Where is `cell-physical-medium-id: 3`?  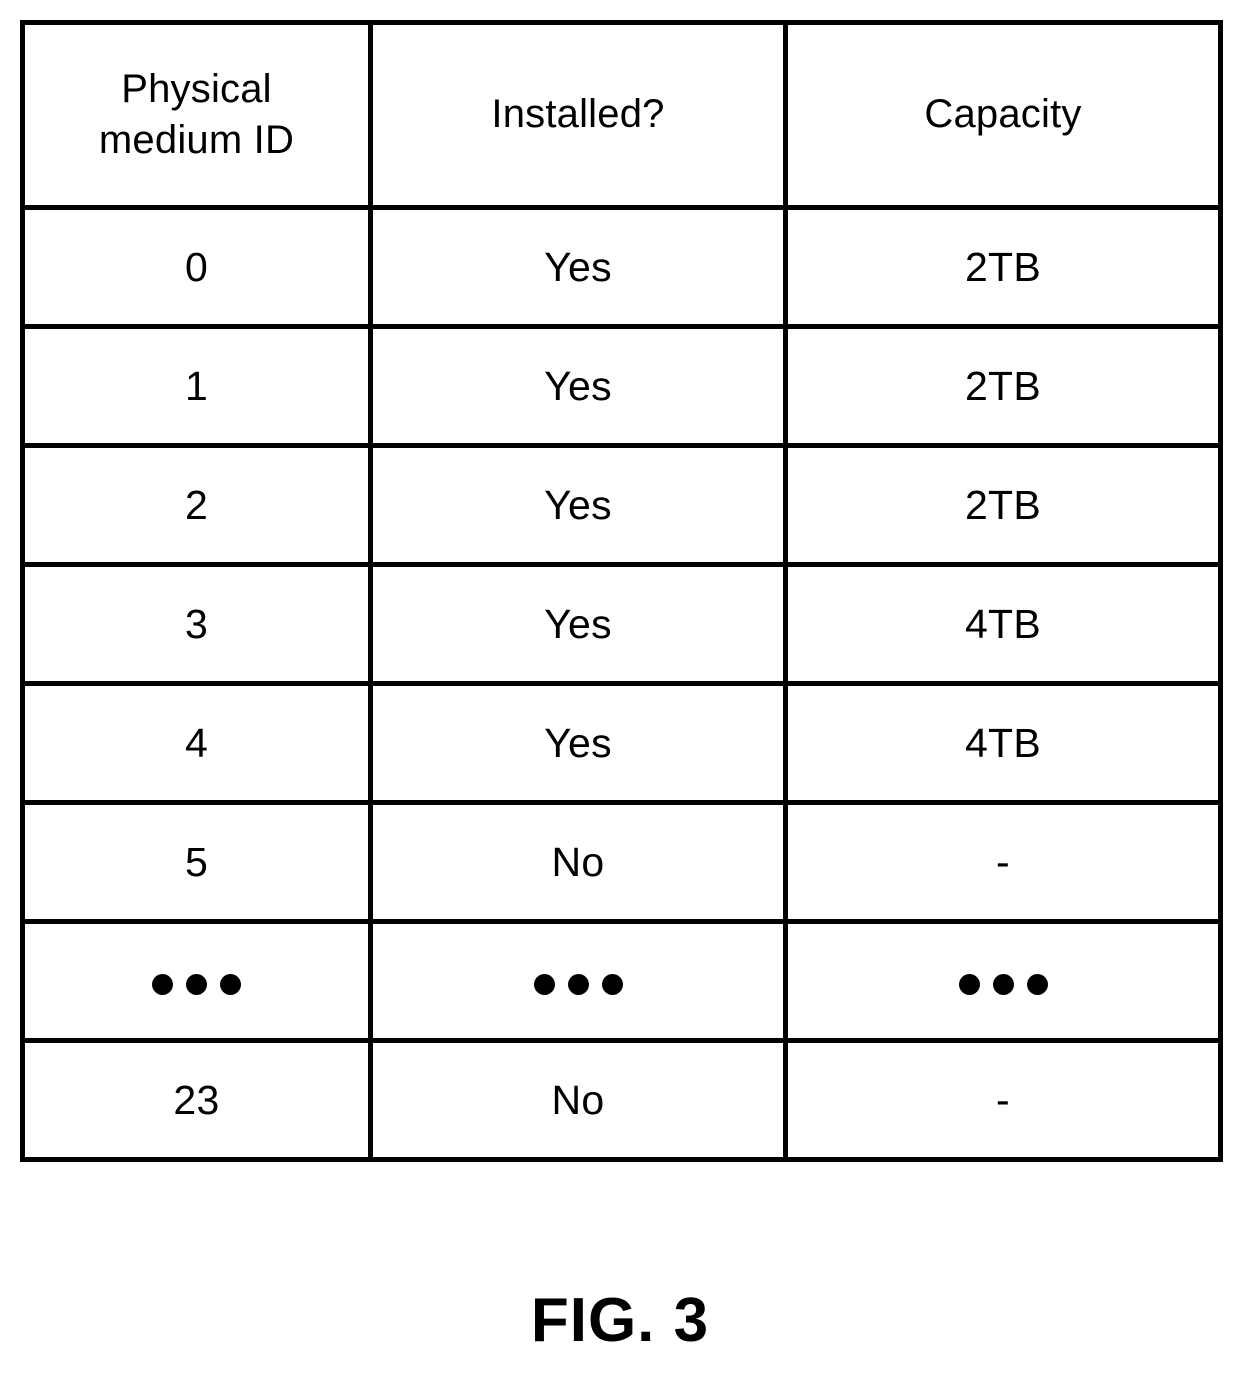 cell-physical-medium-id: 3 is located at coordinates (196, 624).